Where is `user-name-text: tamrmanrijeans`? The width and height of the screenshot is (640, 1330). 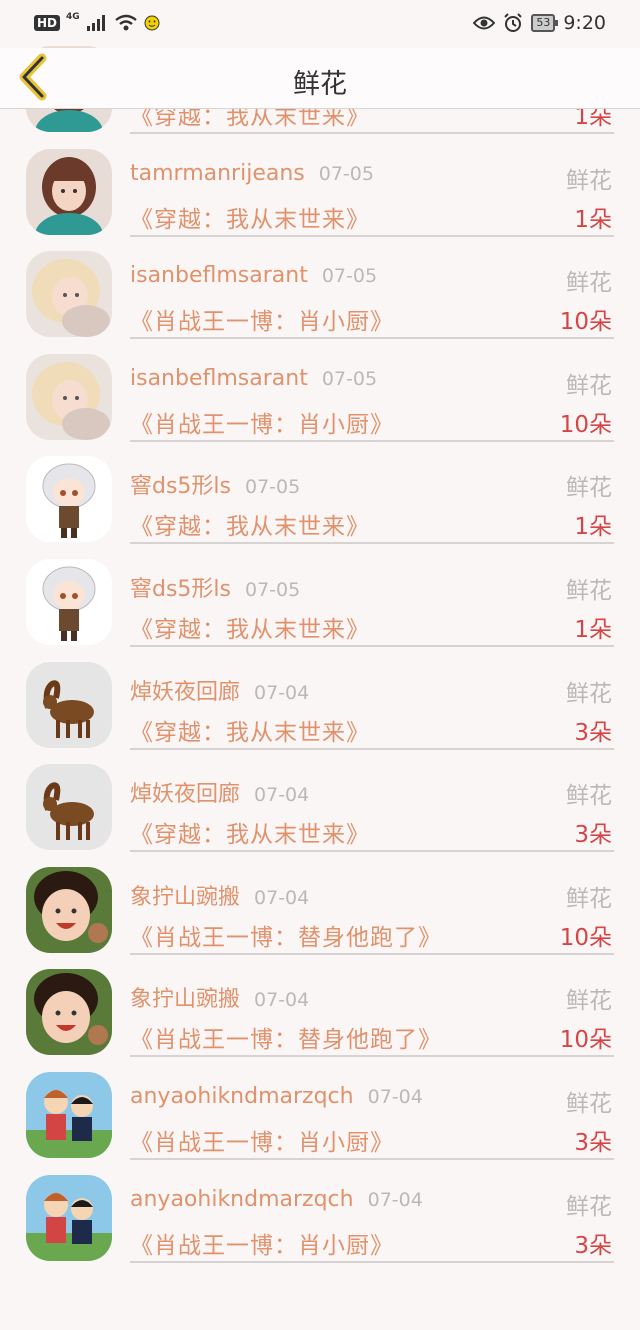 user-name-text: tamrmanrijeans is located at coordinates (217, 173).